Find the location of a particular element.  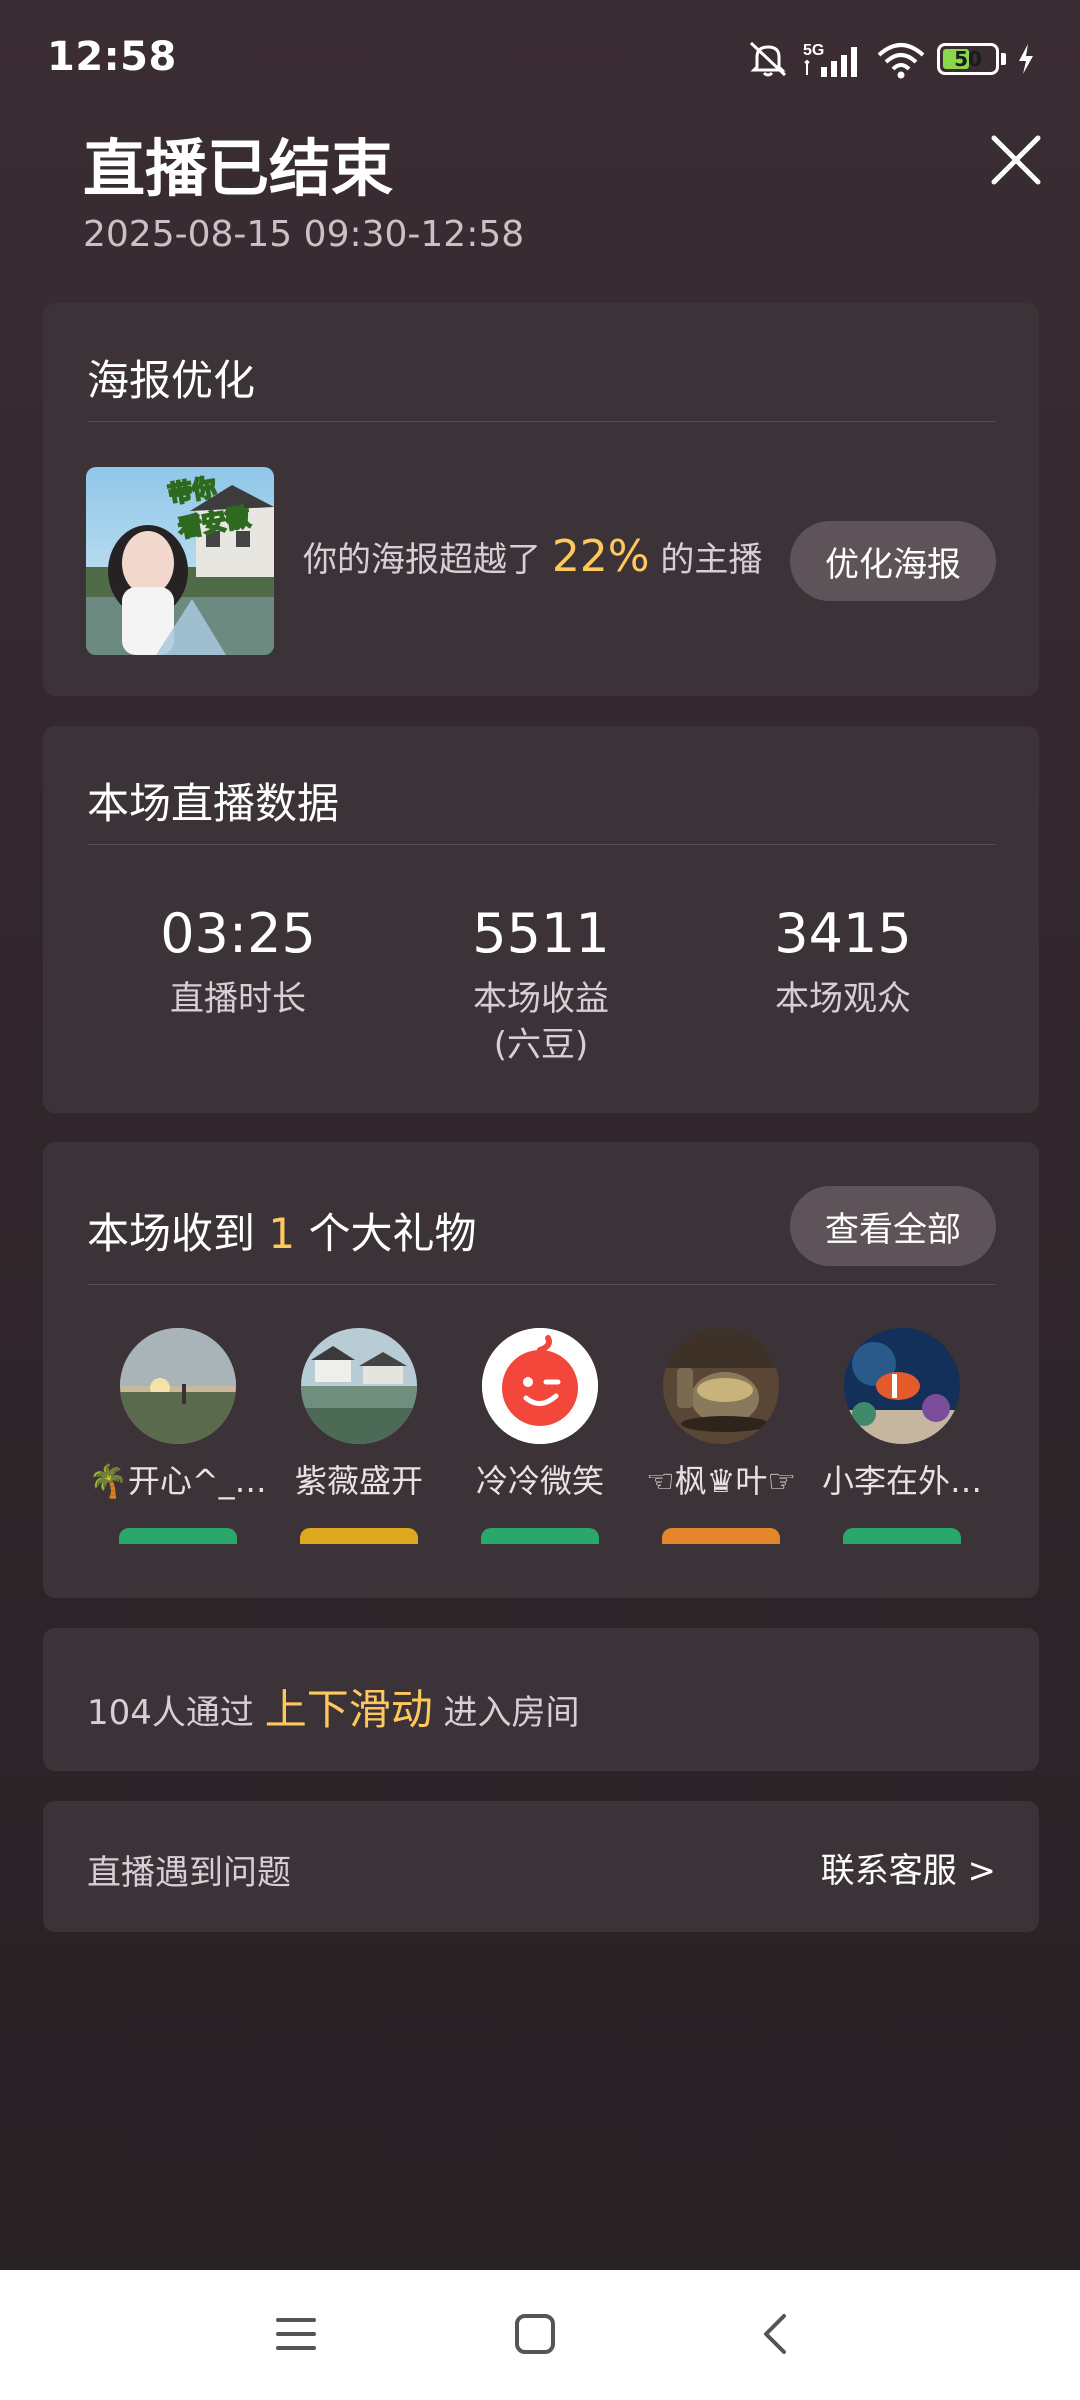

swipe-prefix: 104人通过 is located at coordinates (170, 1713).